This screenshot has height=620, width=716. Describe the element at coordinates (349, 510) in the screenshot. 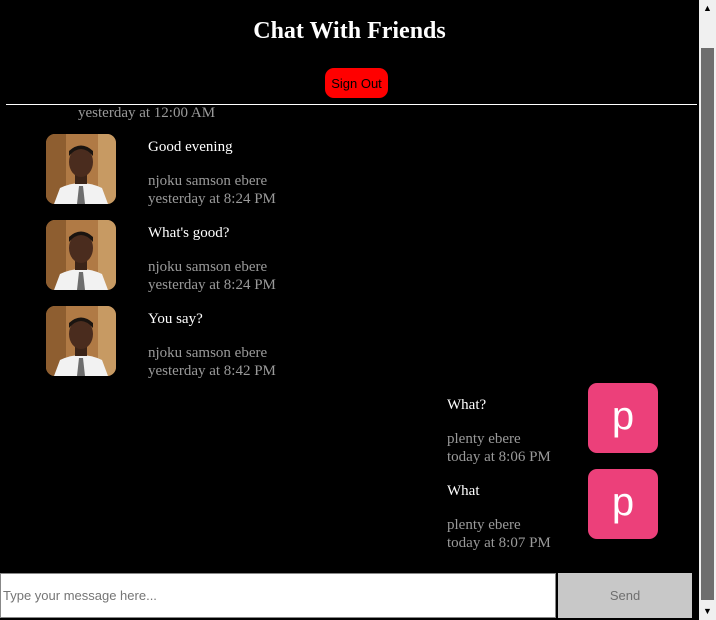

I see `message-item: What plenty ebere today at 8:07 PM p` at that location.